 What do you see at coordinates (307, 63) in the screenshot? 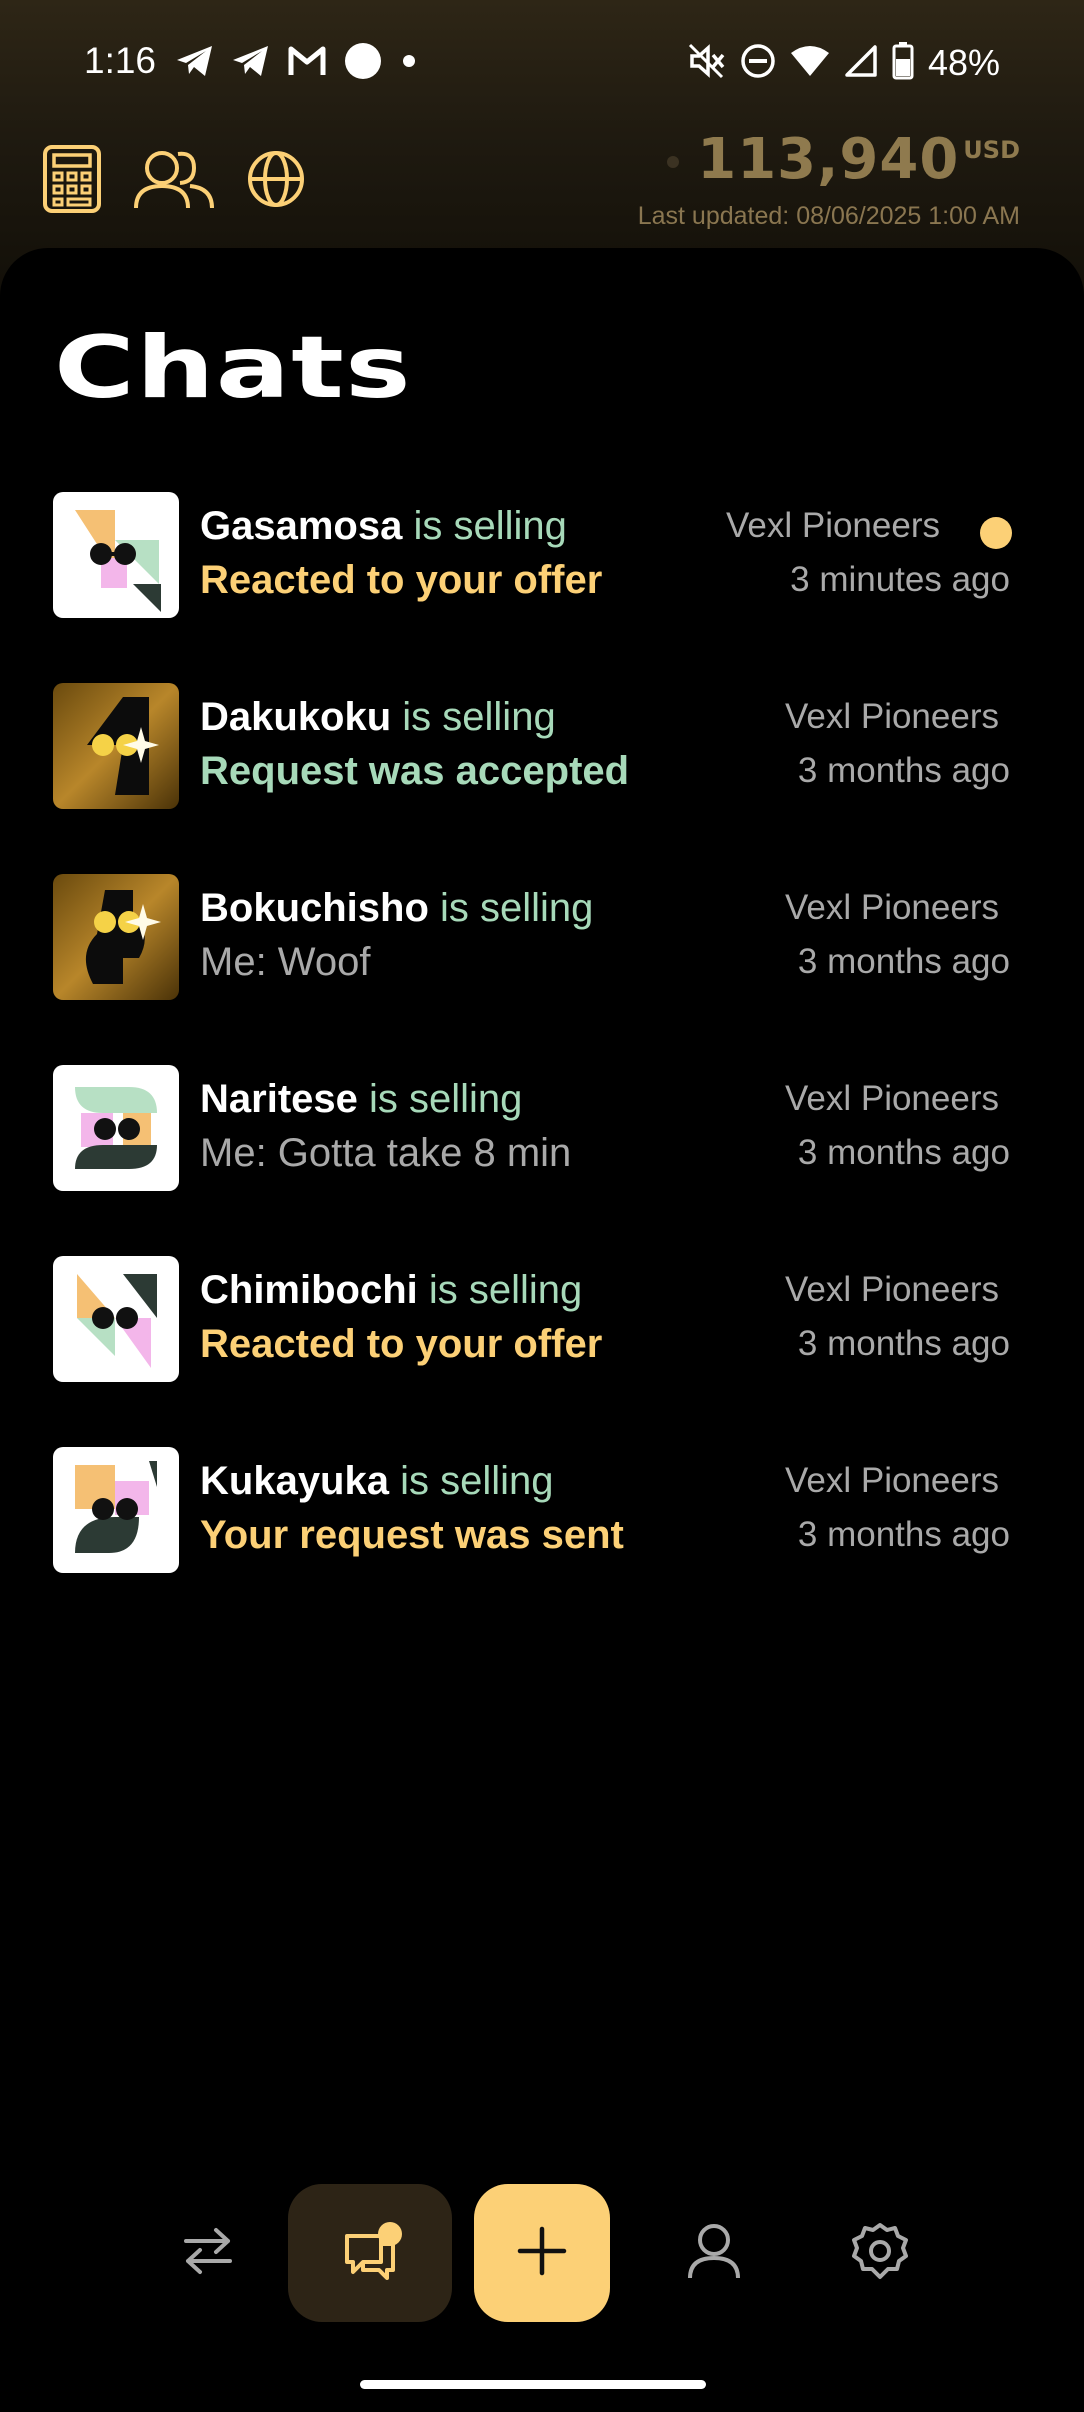
I see `gmail-icon` at bounding box center [307, 63].